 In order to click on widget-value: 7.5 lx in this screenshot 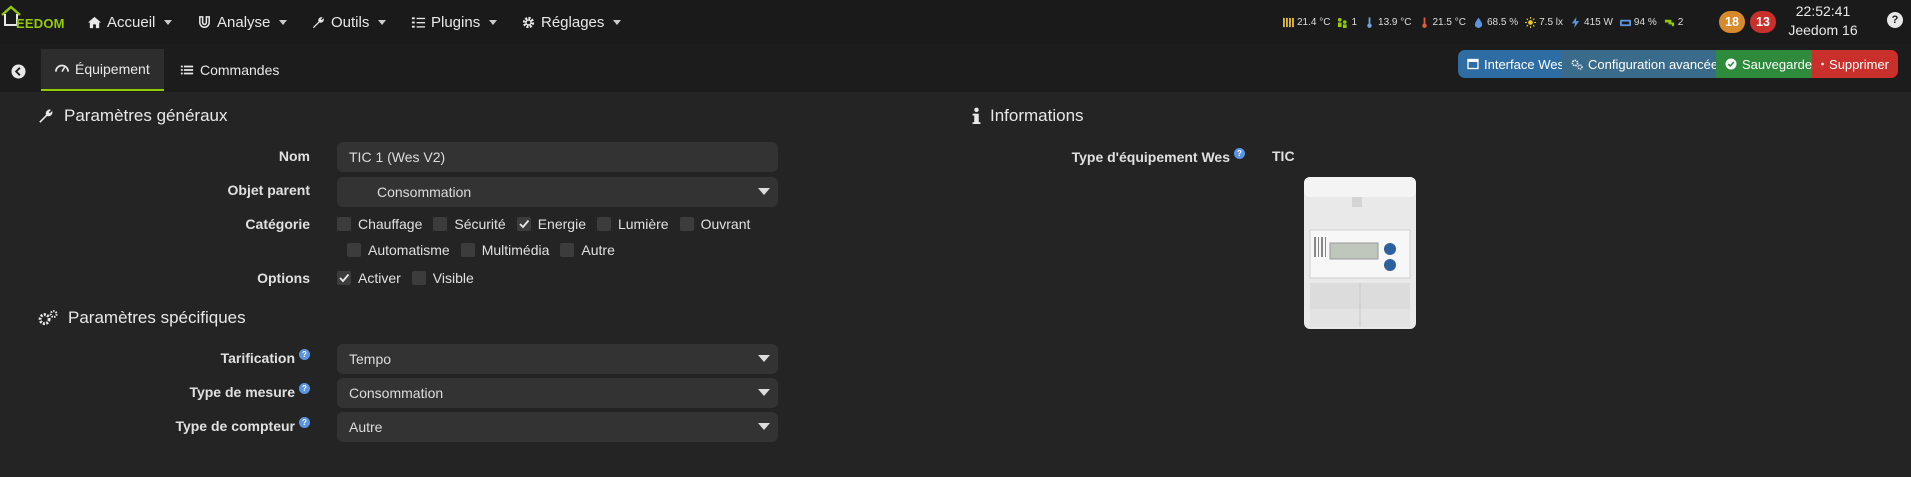, I will do `click(1551, 22)`.